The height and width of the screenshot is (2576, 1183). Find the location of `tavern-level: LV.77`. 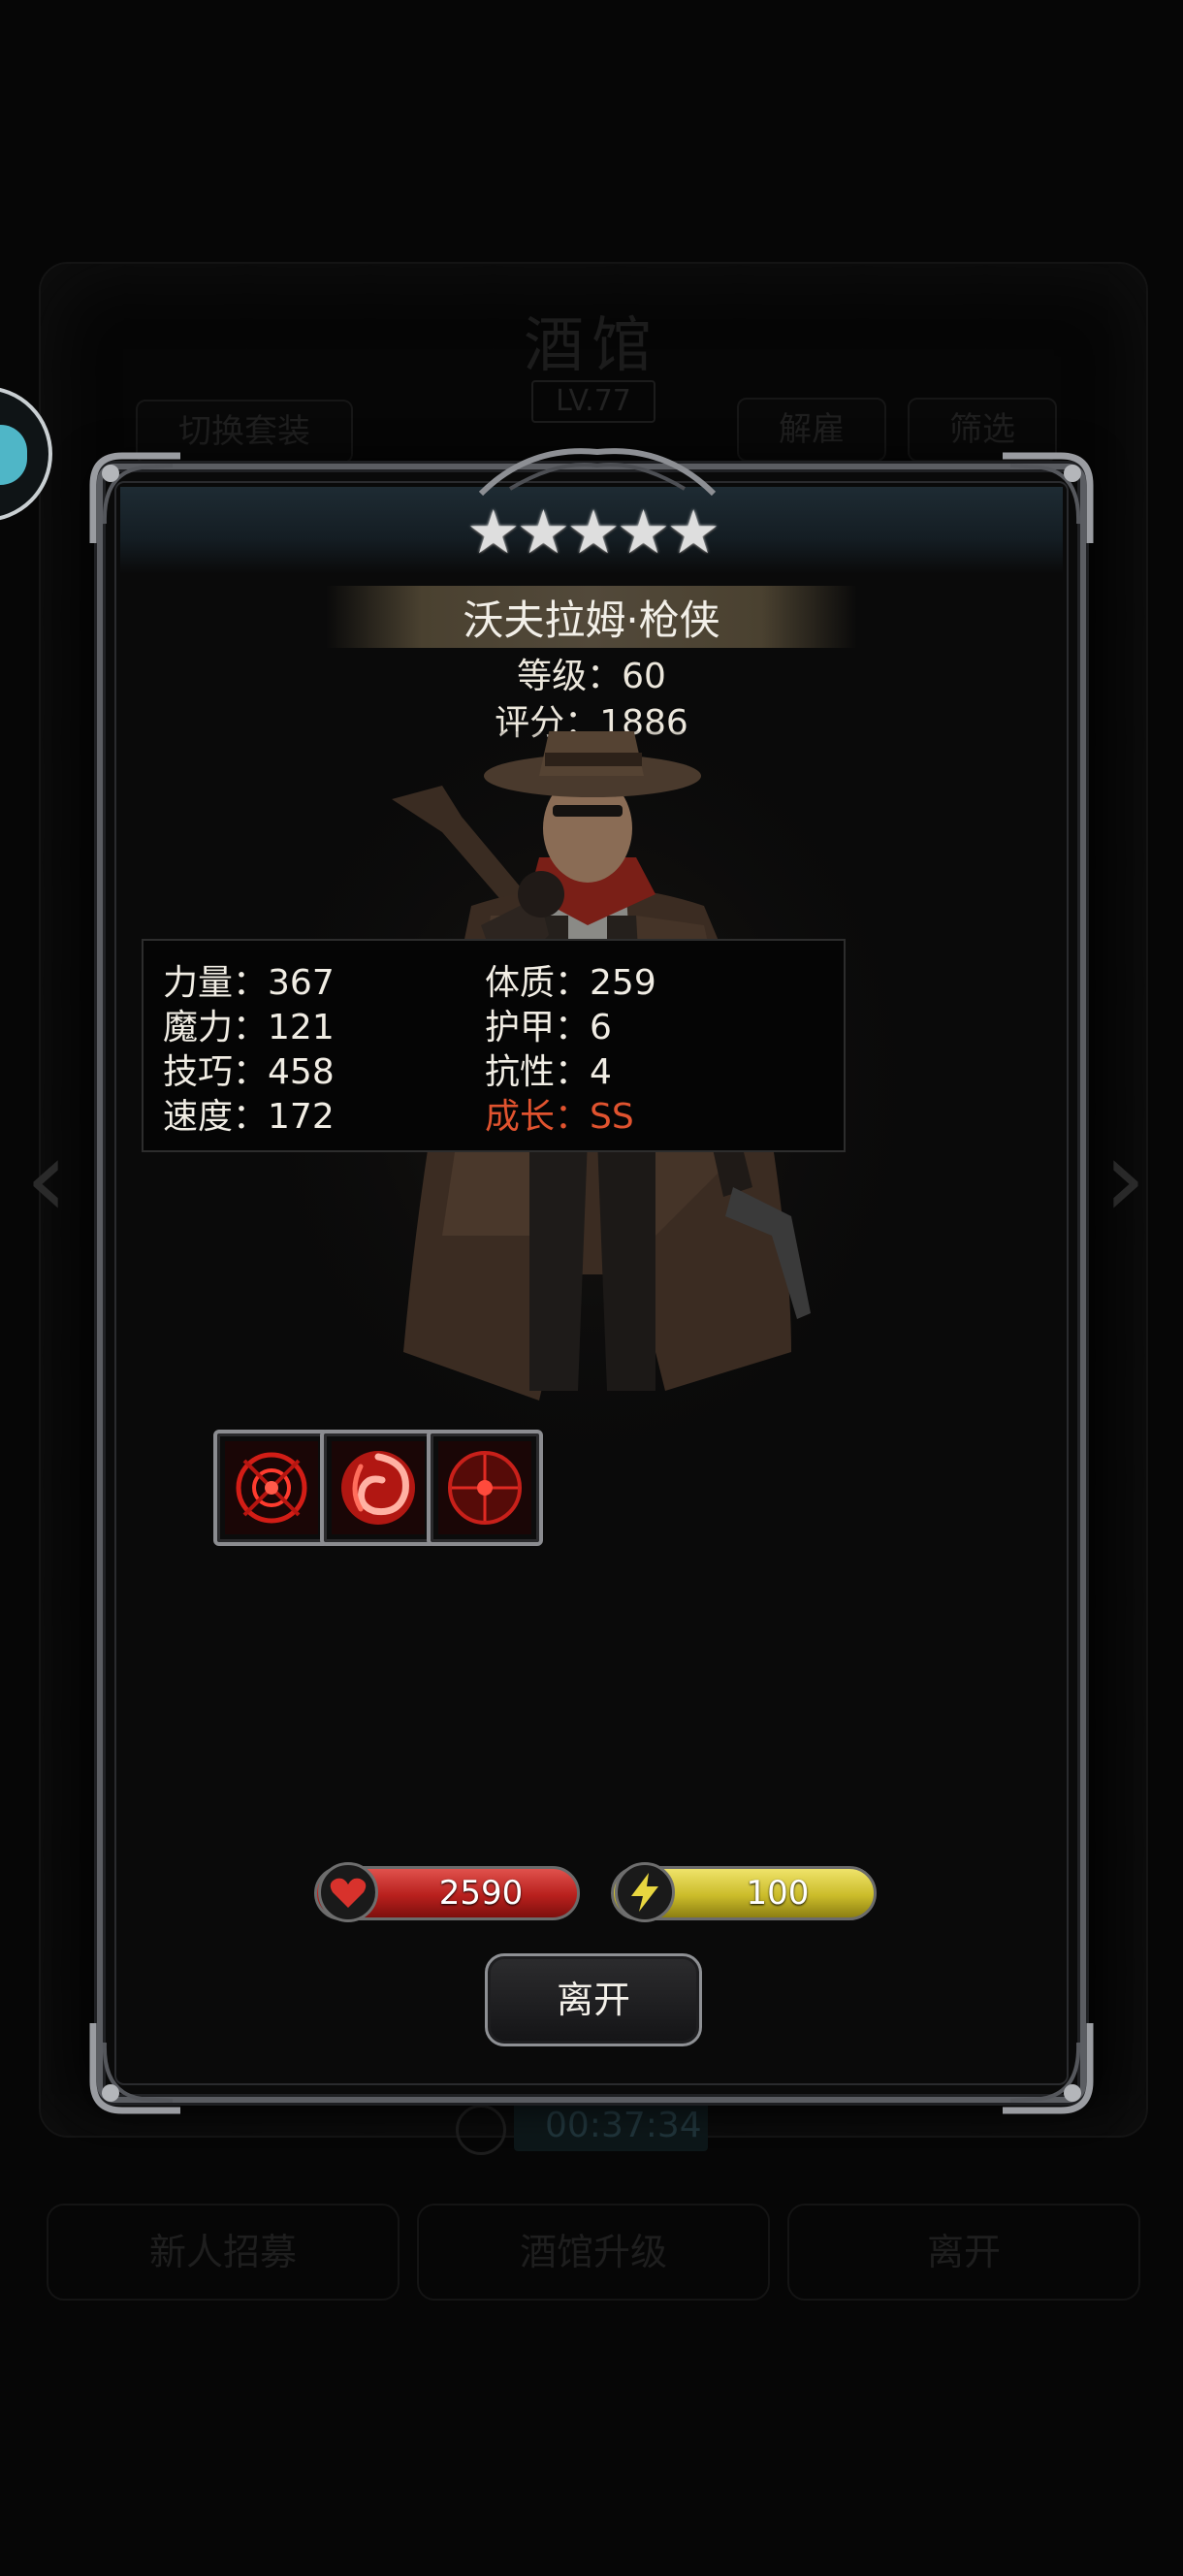

tavern-level: LV.77 is located at coordinates (593, 401).